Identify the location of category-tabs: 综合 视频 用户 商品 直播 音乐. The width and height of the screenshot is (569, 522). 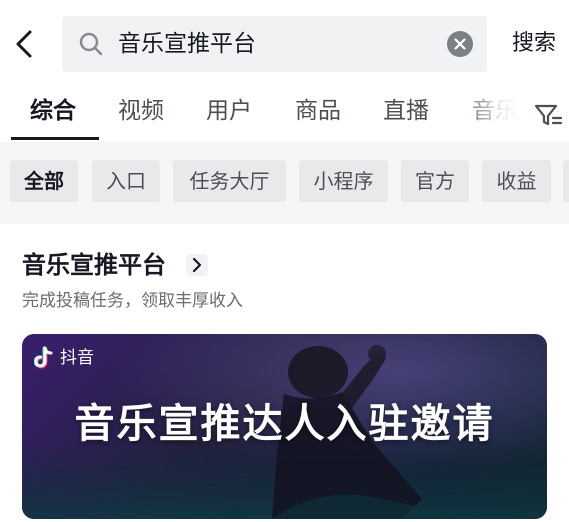
(284, 116).